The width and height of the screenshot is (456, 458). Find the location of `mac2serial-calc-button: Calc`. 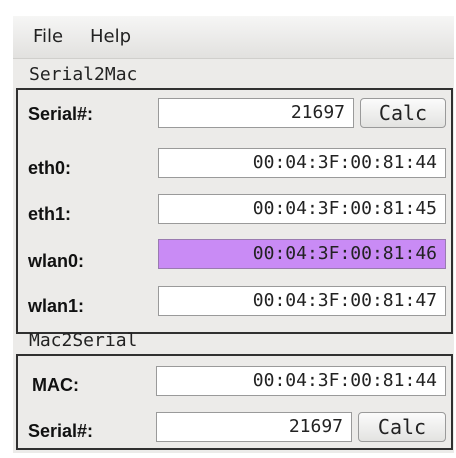

mac2serial-calc-button: Calc is located at coordinates (402, 427).